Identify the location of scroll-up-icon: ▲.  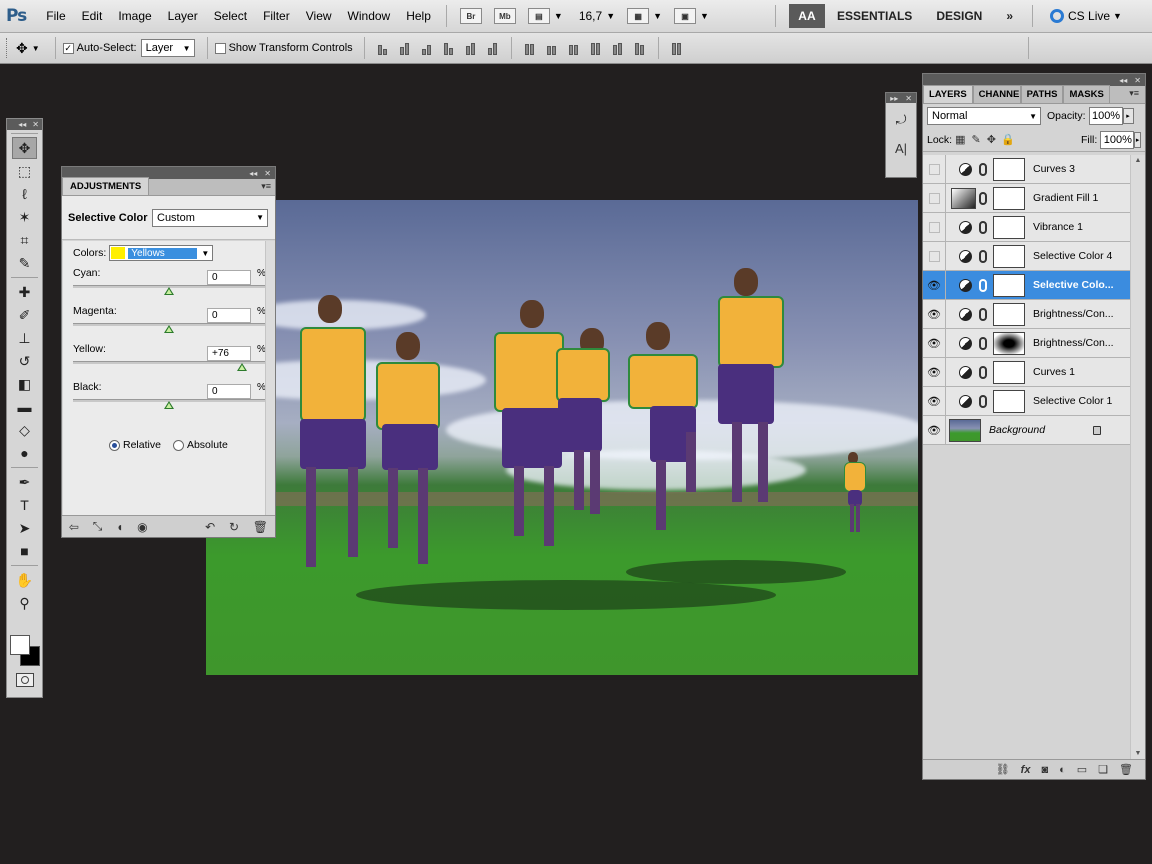
(1138, 160).